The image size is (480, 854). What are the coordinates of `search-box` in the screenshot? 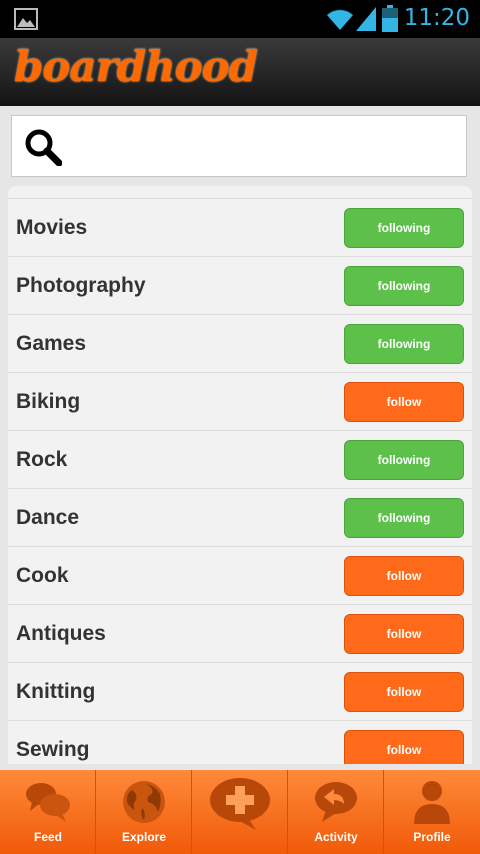 It's located at (239, 146).